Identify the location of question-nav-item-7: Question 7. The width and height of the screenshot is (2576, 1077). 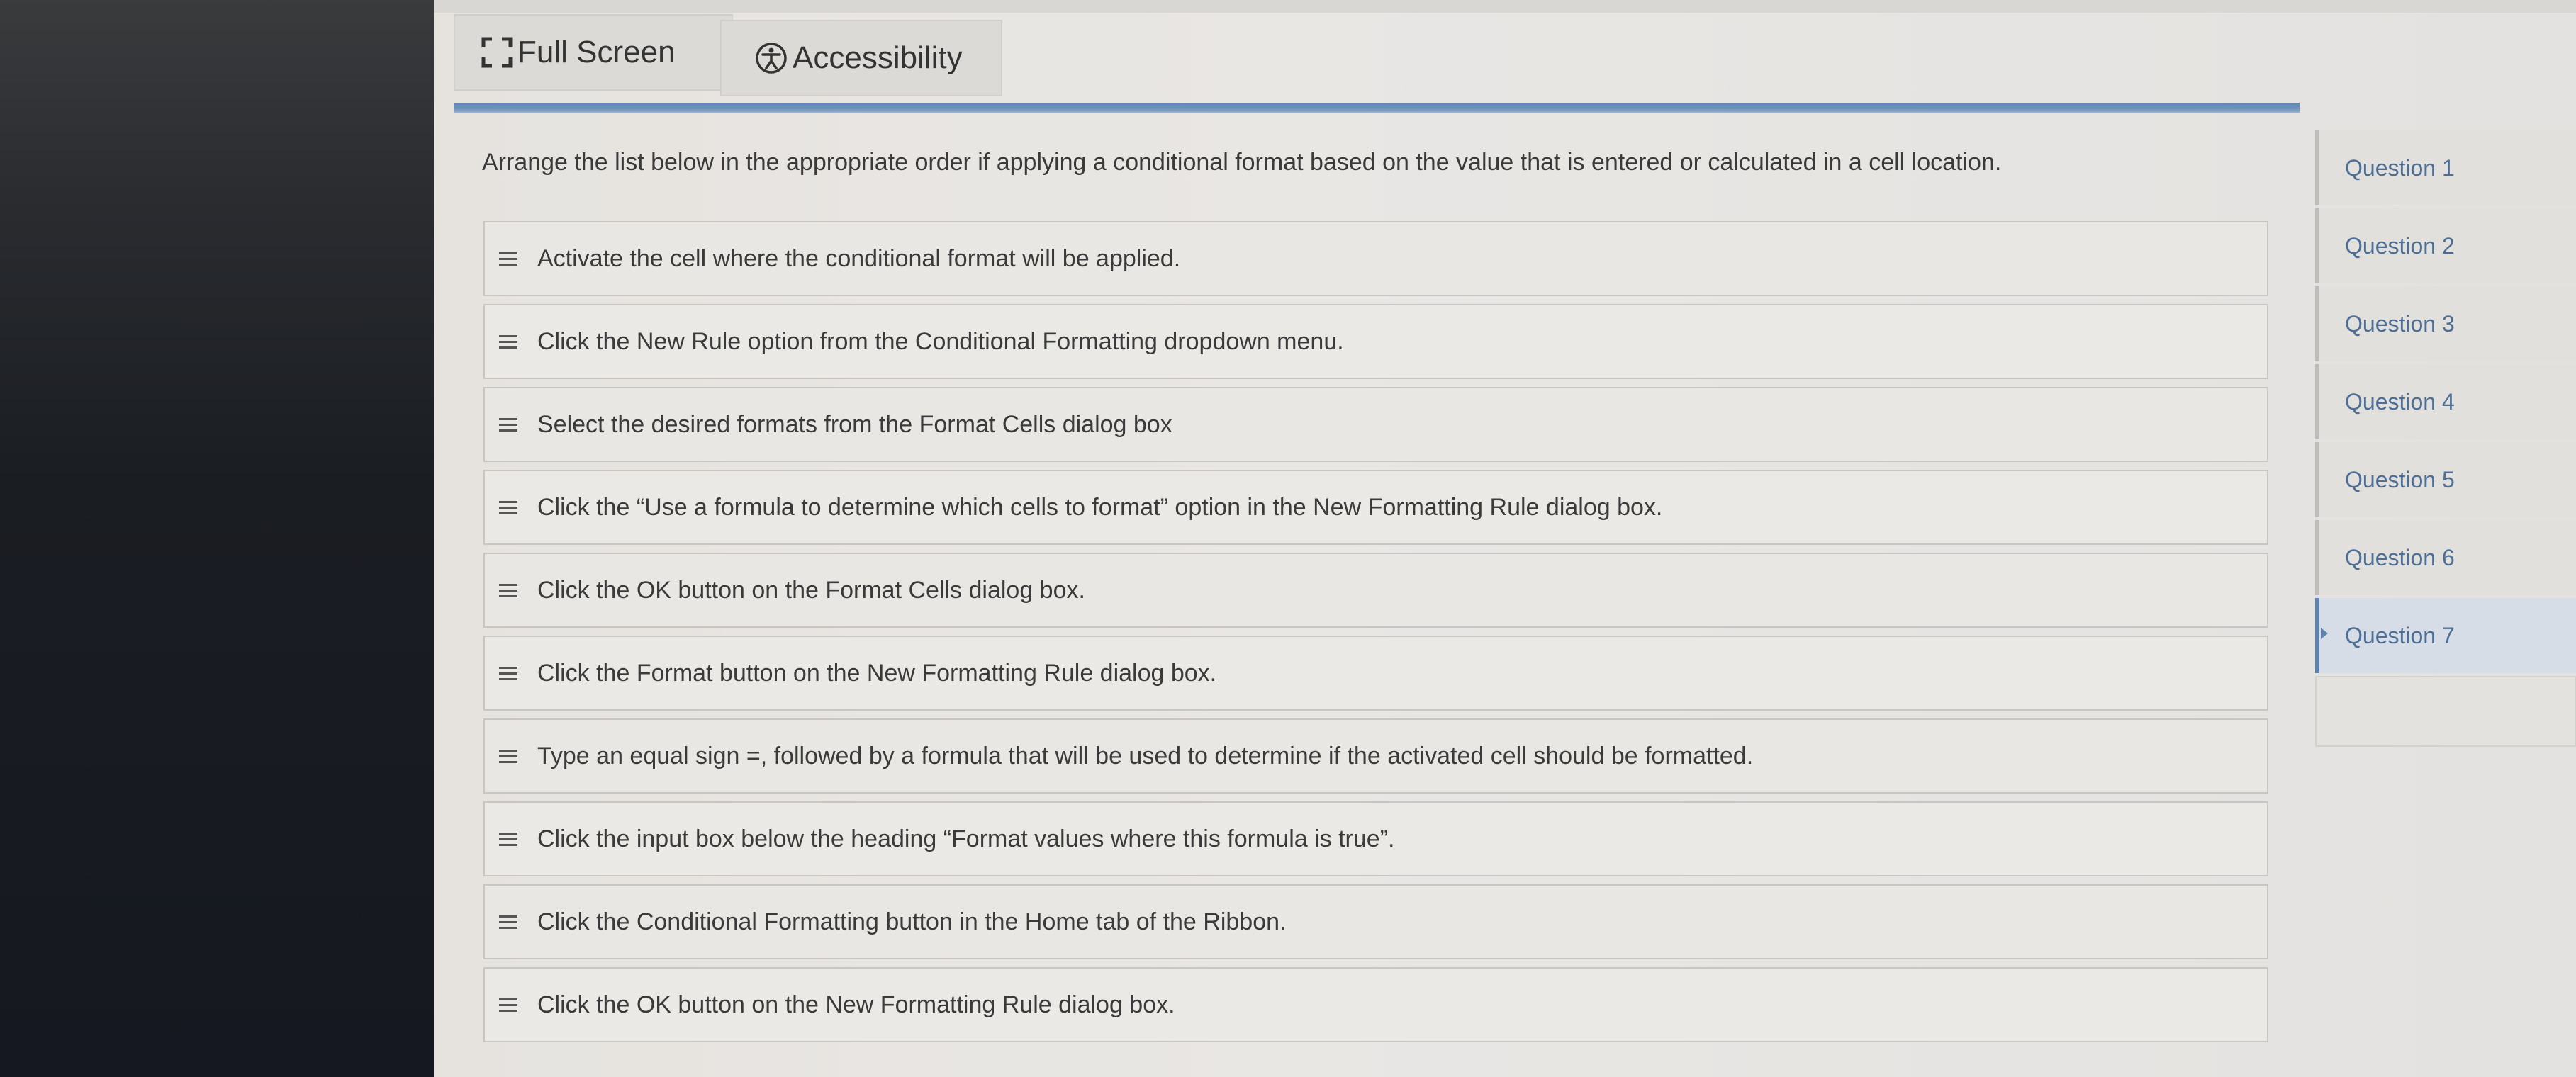
(2445, 635).